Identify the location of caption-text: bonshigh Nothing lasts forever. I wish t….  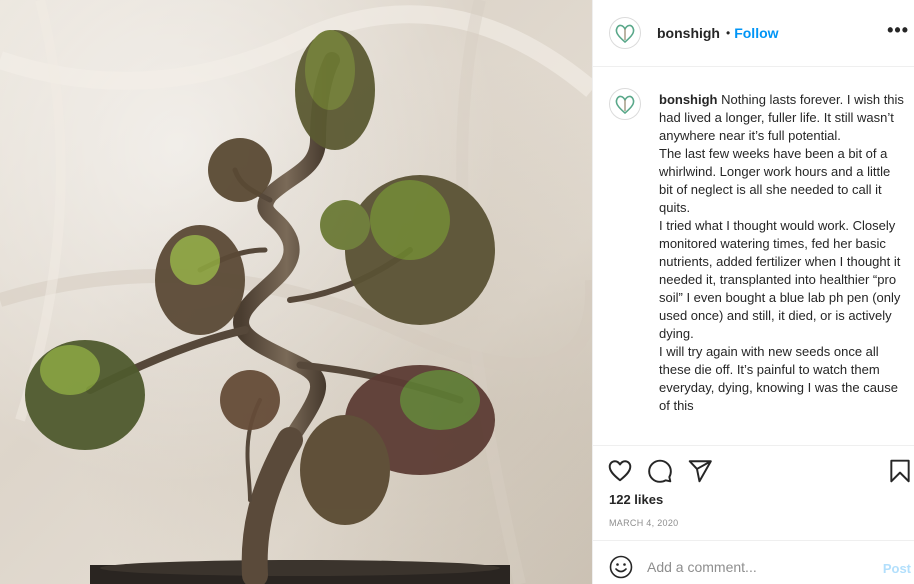
(782, 253).